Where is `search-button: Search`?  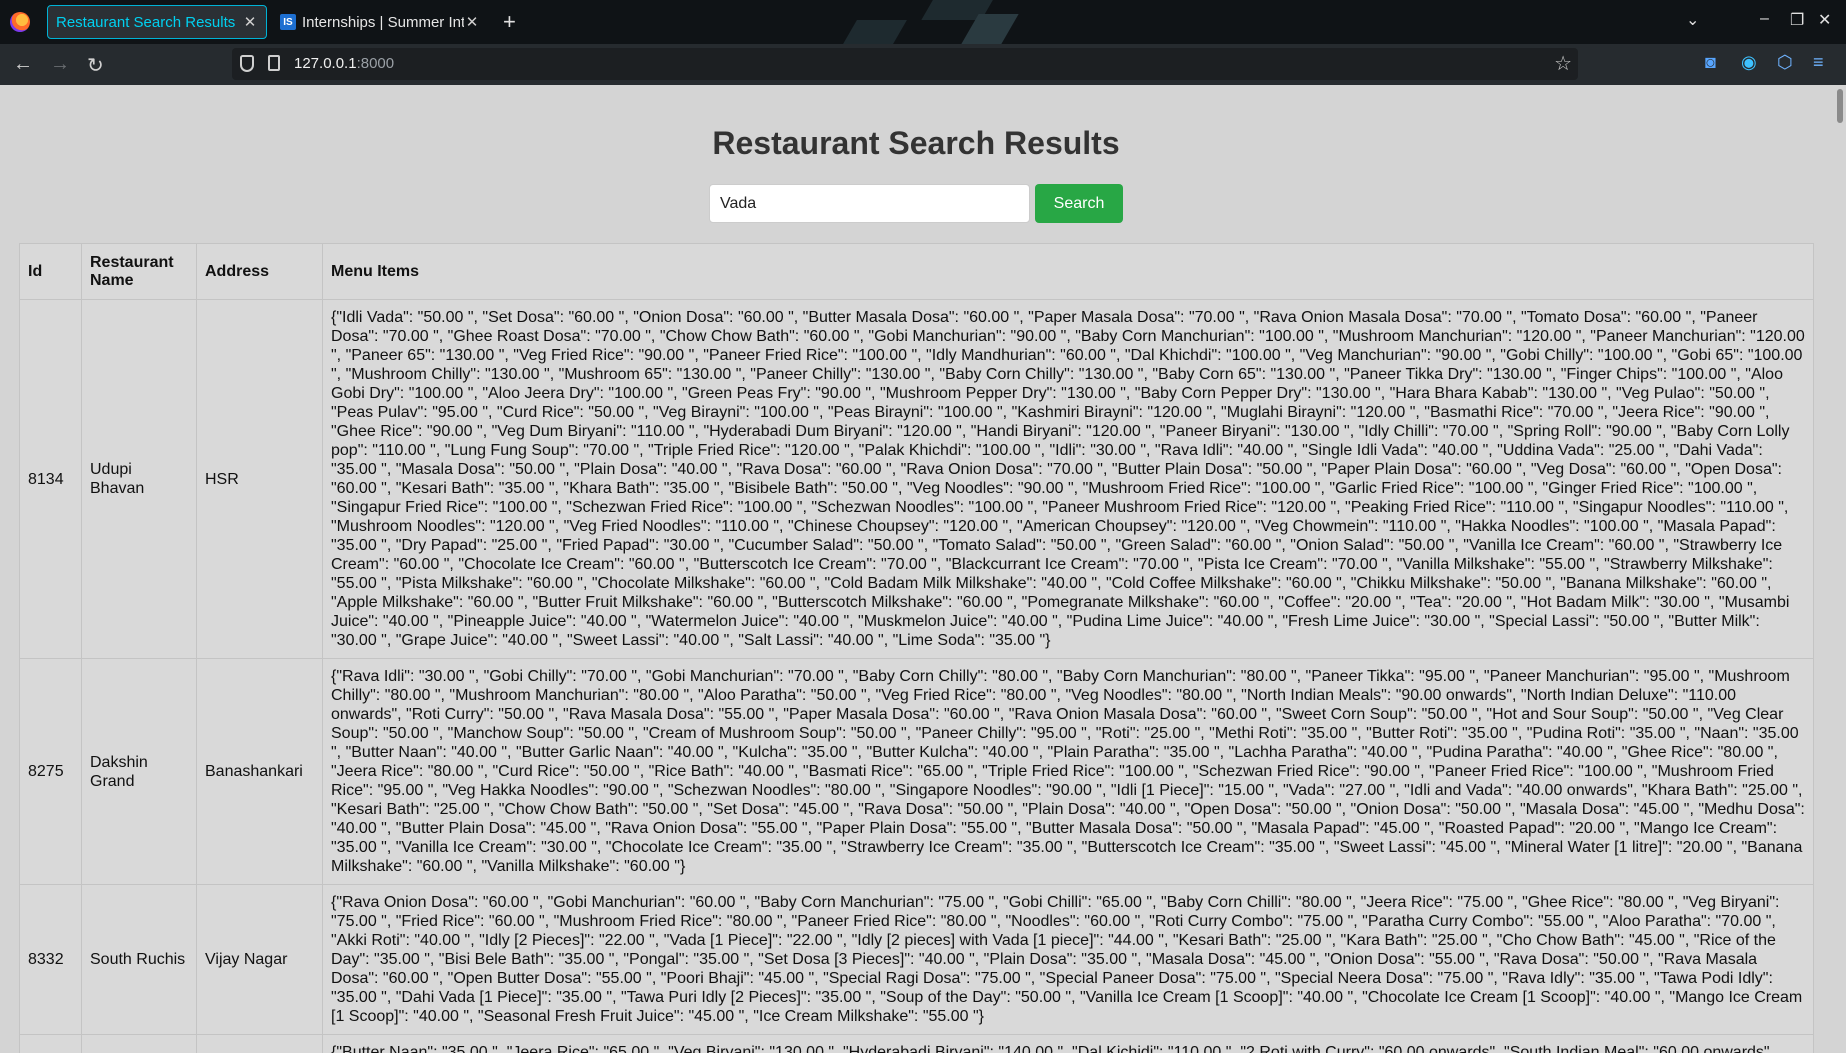
search-button: Search is located at coordinates (1079, 203).